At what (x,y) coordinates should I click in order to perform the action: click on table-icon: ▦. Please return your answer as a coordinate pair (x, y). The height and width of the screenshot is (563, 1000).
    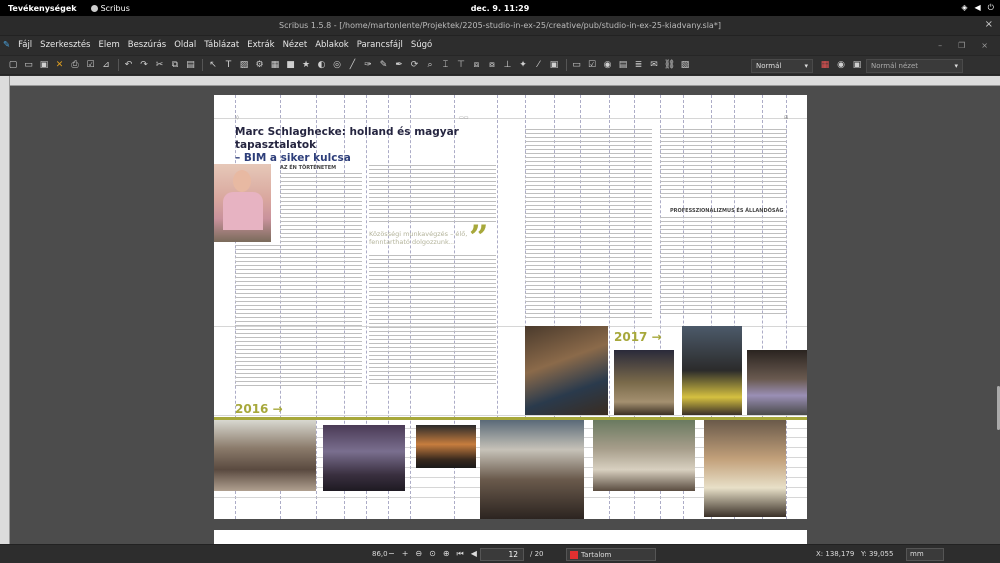
    Looking at the image, I should click on (275, 65).